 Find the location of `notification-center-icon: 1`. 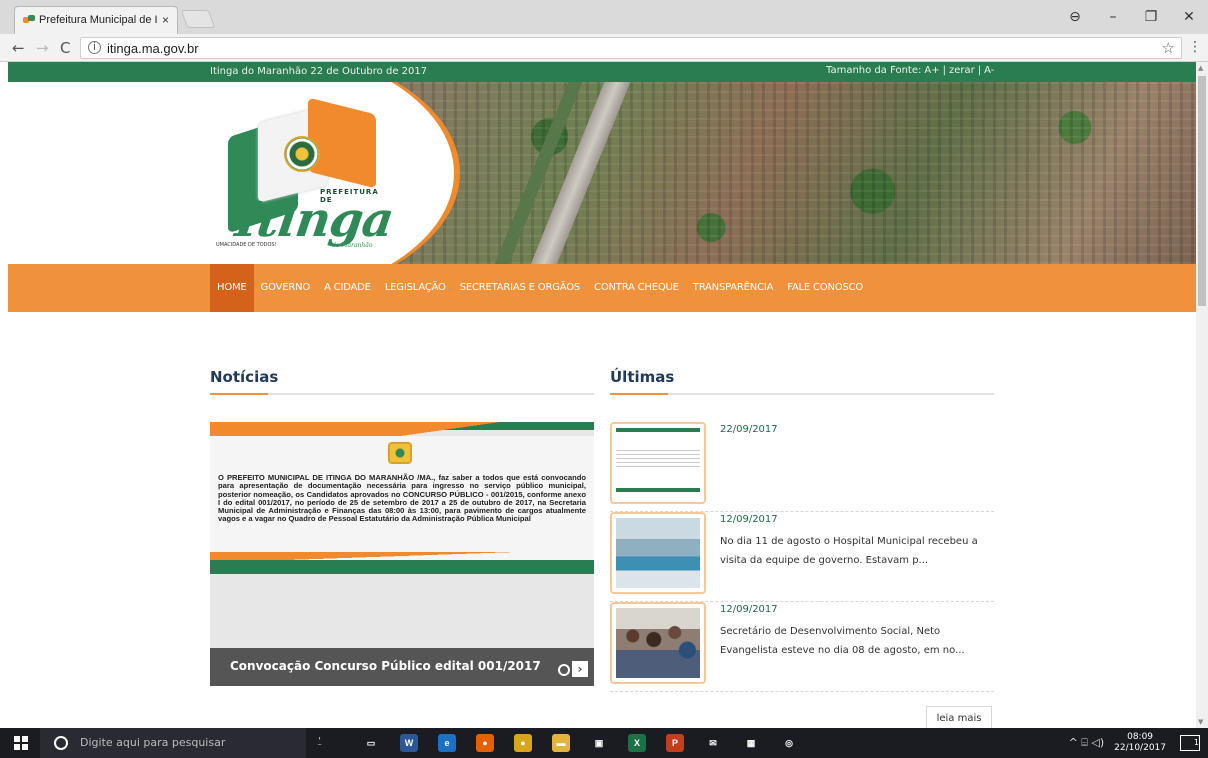

notification-center-icon: 1 is located at coordinates (1190, 743).